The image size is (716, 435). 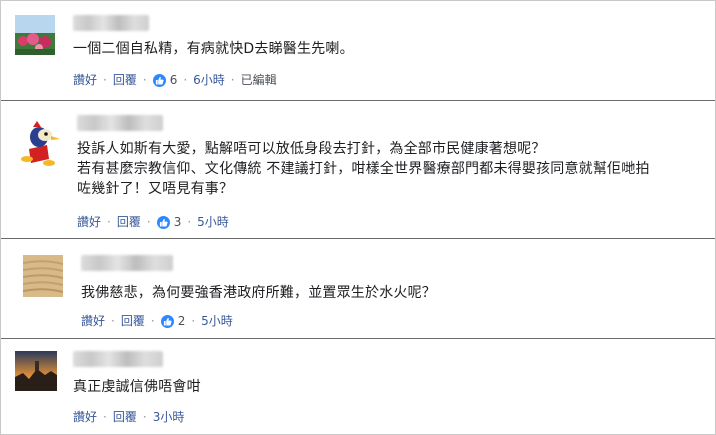 I want to click on like-count: 6, so click(x=174, y=80).